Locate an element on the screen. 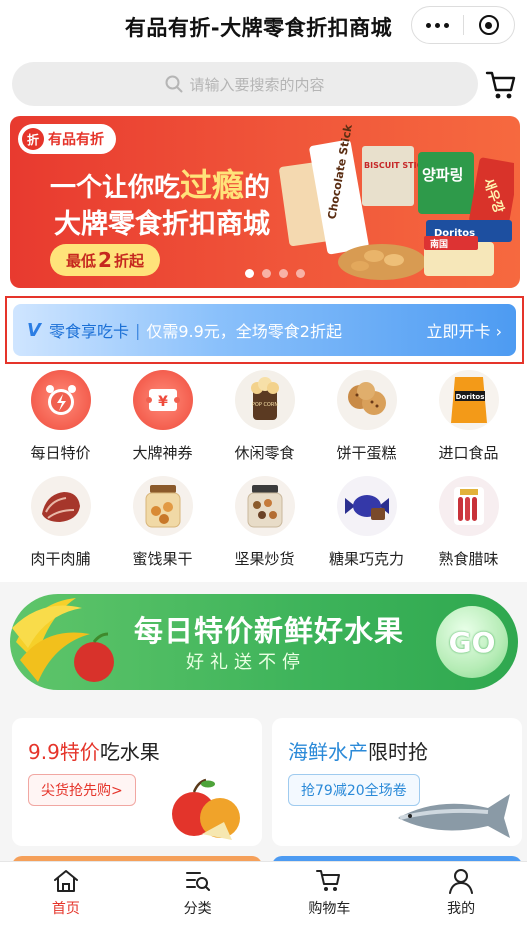 Image resolution: width=527 pixels, height=927 pixels. dried-fruit-jar-icon is located at coordinates (162, 506).